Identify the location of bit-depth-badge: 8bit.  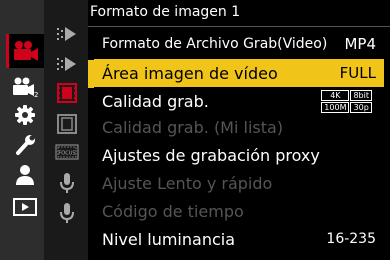
(361, 95).